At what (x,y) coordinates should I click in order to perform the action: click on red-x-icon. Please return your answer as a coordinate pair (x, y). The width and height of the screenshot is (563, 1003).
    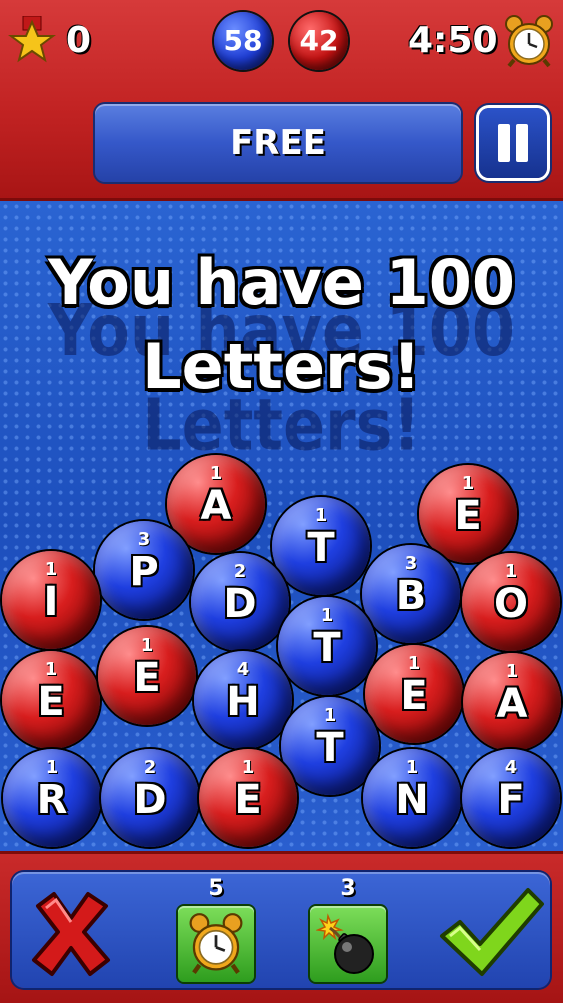
    Looking at the image, I should click on (71, 933).